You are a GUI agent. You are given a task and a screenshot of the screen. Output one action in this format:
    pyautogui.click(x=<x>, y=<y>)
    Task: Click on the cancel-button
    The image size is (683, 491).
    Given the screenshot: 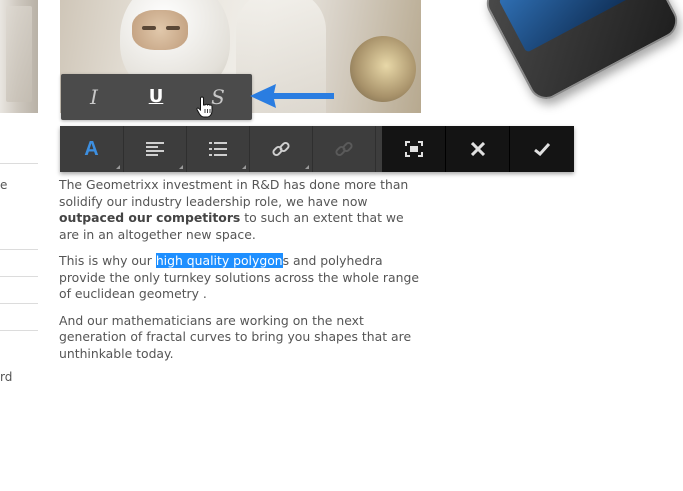 What is the action you would take?
    pyautogui.click(x=478, y=149)
    